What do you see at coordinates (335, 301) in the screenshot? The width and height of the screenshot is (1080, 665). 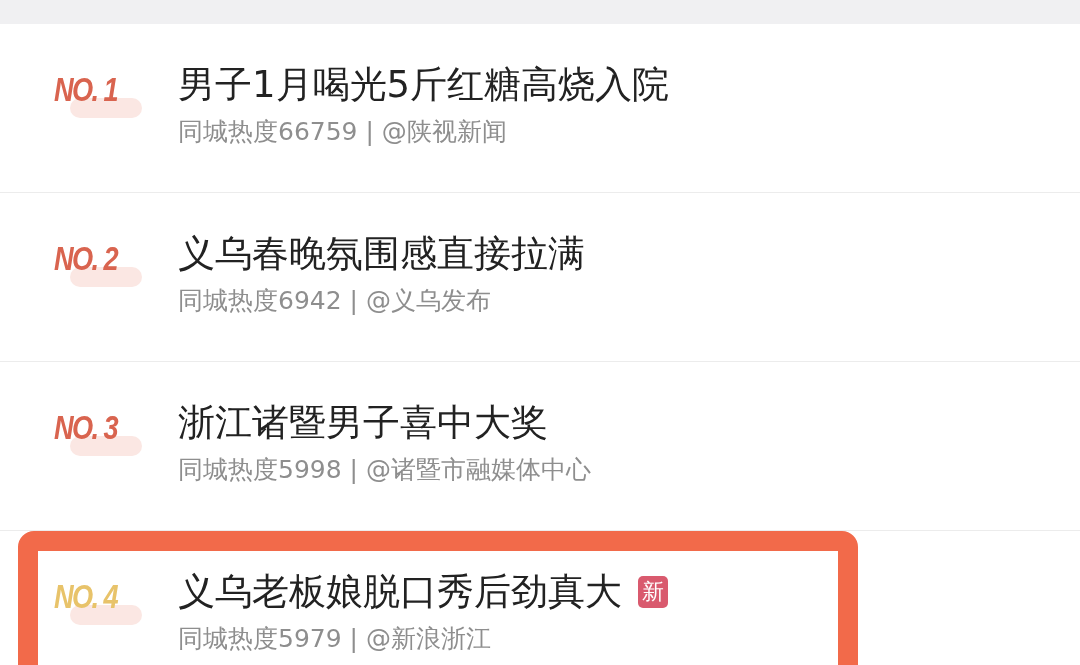 I see `heat-info: 同城热度6942 | @义乌发布` at bounding box center [335, 301].